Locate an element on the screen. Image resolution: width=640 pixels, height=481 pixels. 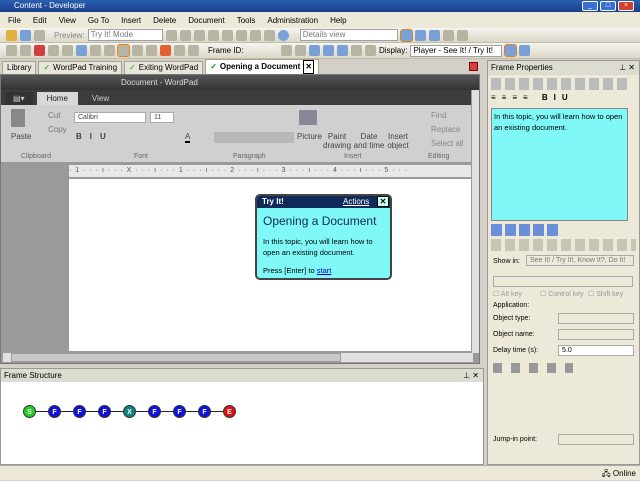
datetime-button: Date and time is located at coordinates (369, 141).